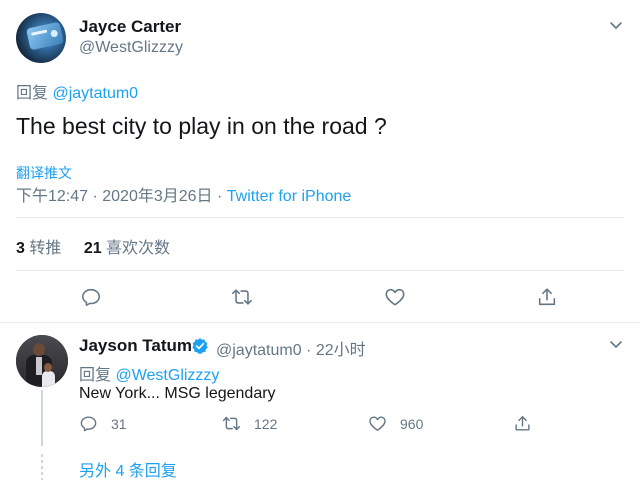  What do you see at coordinates (20, 248) in the screenshot?
I see `retweets-count: 3` at bounding box center [20, 248].